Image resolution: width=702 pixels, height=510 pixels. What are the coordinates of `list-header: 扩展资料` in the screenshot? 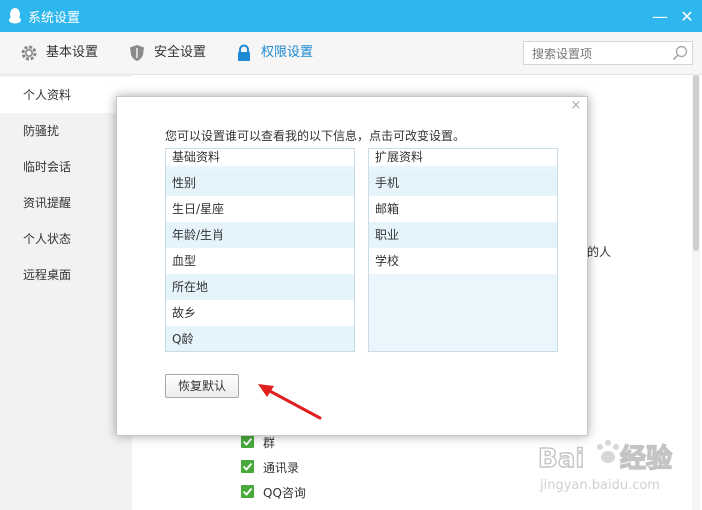 It's located at (463, 157).